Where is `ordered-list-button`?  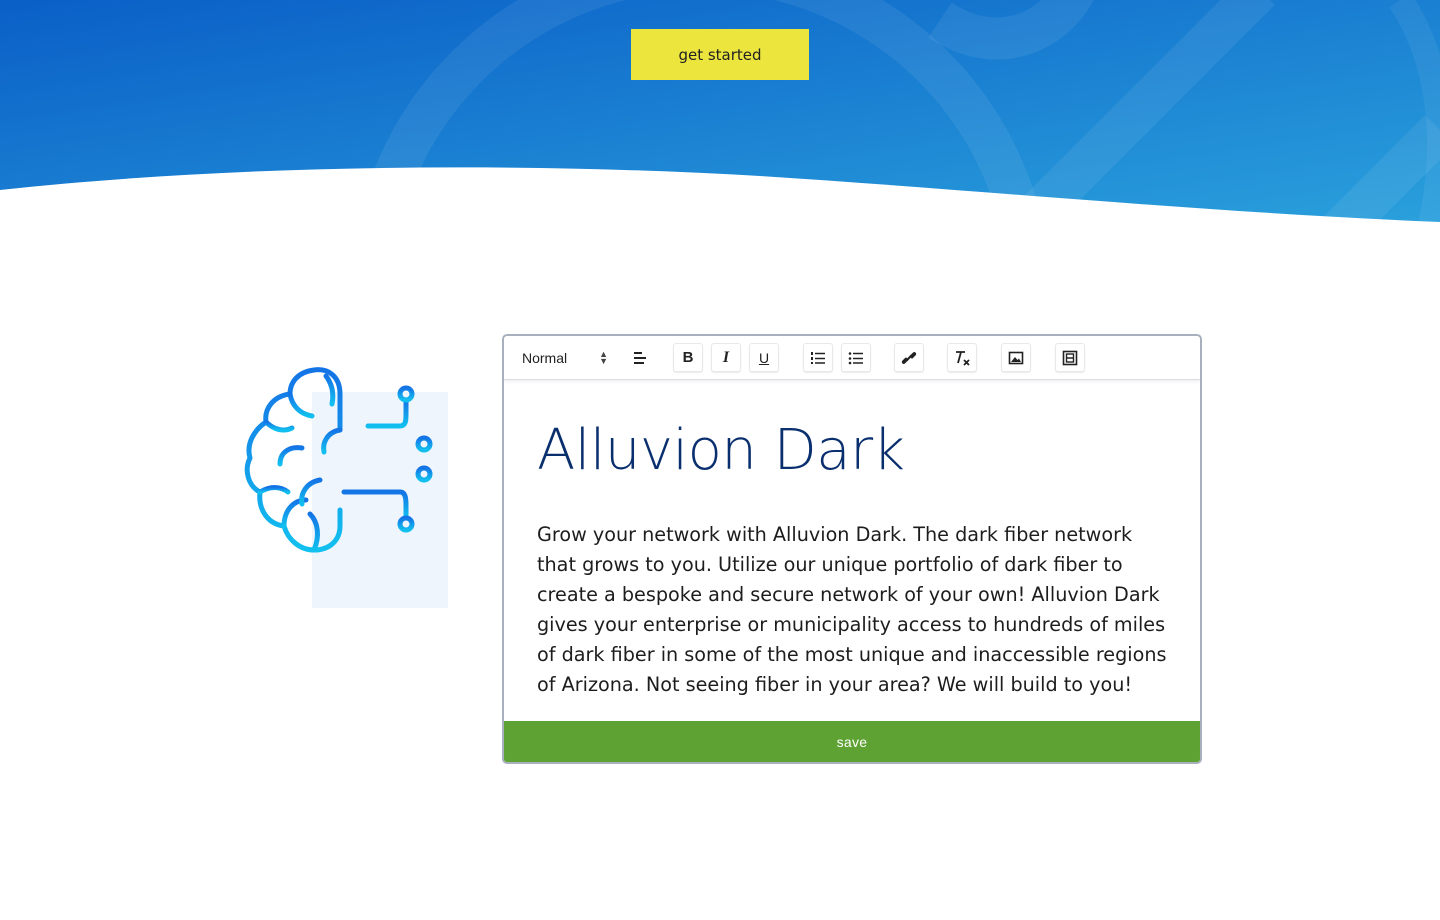
ordered-list-button is located at coordinates (818, 357).